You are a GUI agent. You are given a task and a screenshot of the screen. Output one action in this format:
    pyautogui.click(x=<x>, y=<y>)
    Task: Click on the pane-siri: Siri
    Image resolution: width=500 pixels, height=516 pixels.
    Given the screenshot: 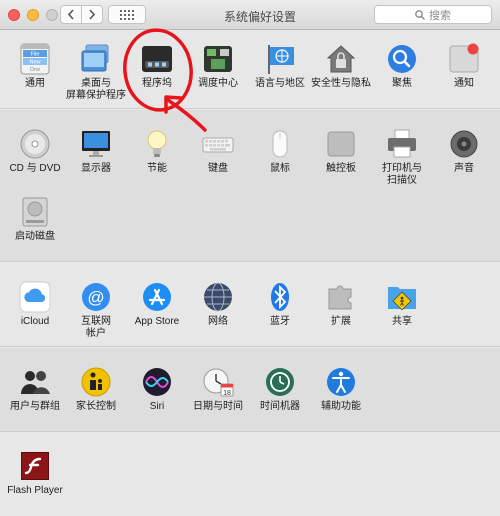 What is the action you would take?
    pyautogui.click(x=157, y=389)
    